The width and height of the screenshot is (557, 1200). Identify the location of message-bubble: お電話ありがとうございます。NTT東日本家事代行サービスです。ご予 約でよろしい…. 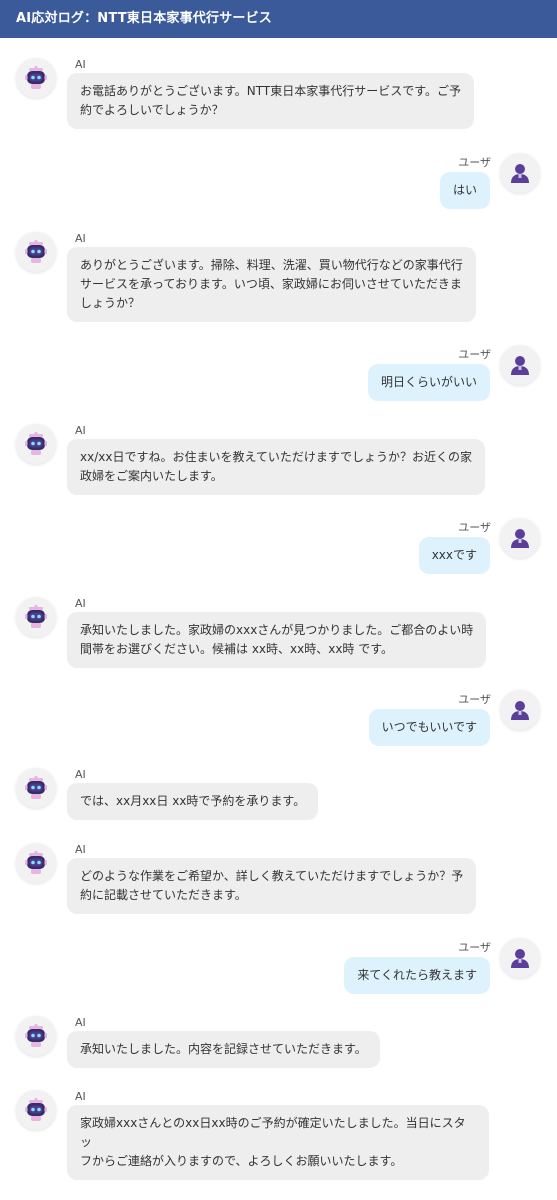
(271, 101).